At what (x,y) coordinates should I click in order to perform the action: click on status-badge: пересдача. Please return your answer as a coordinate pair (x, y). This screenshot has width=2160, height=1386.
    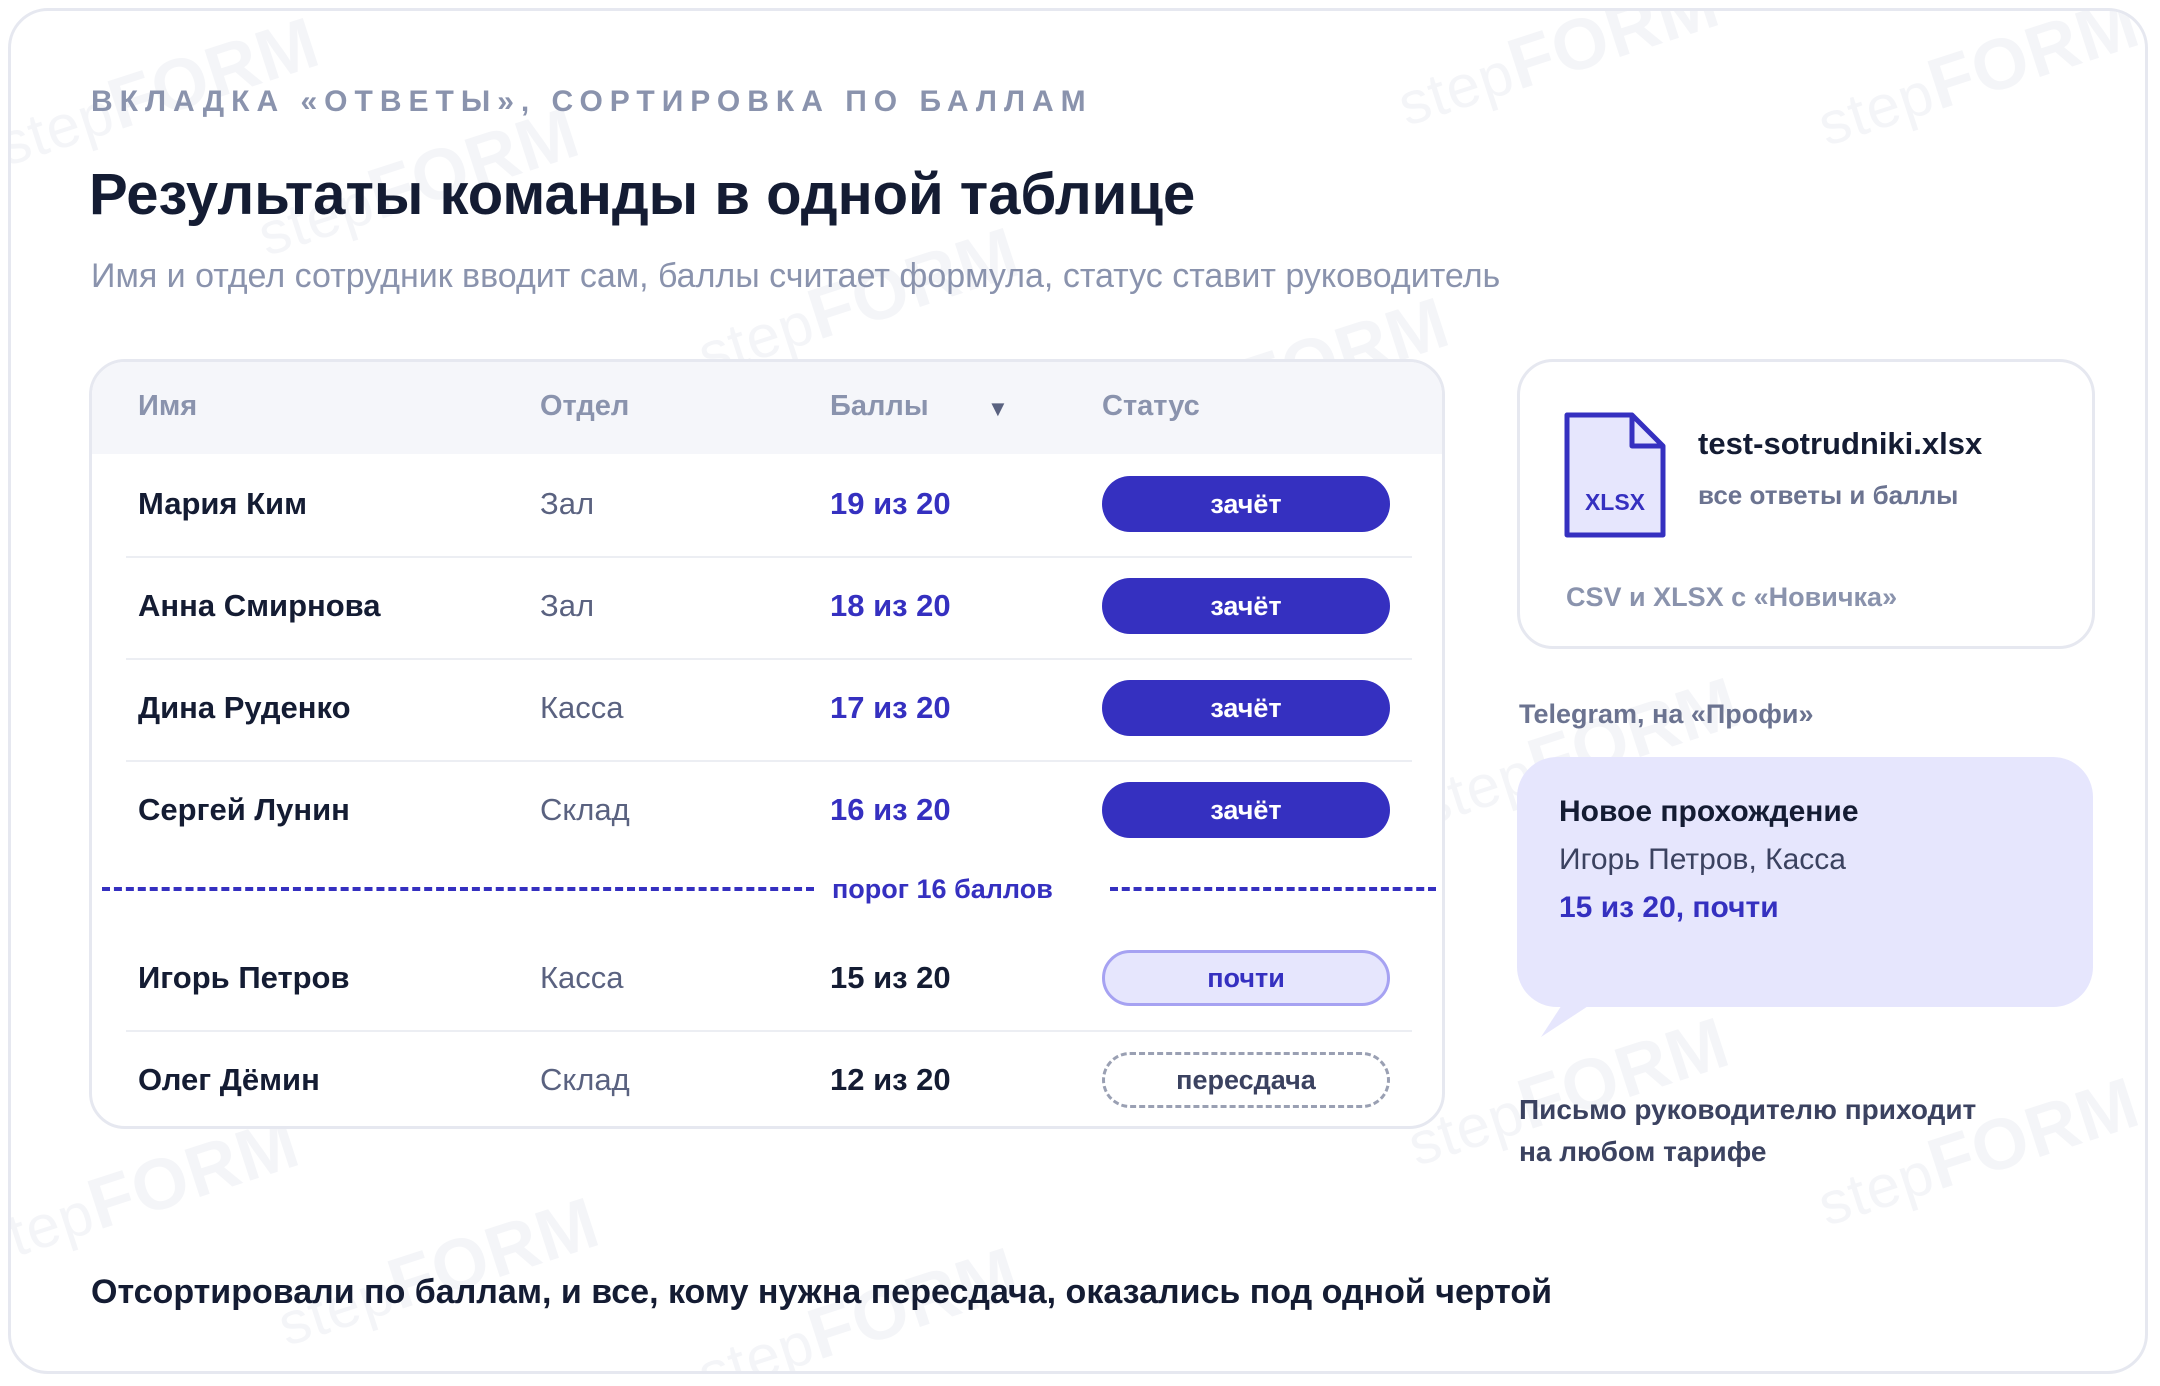
    Looking at the image, I should click on (1246, 1080).